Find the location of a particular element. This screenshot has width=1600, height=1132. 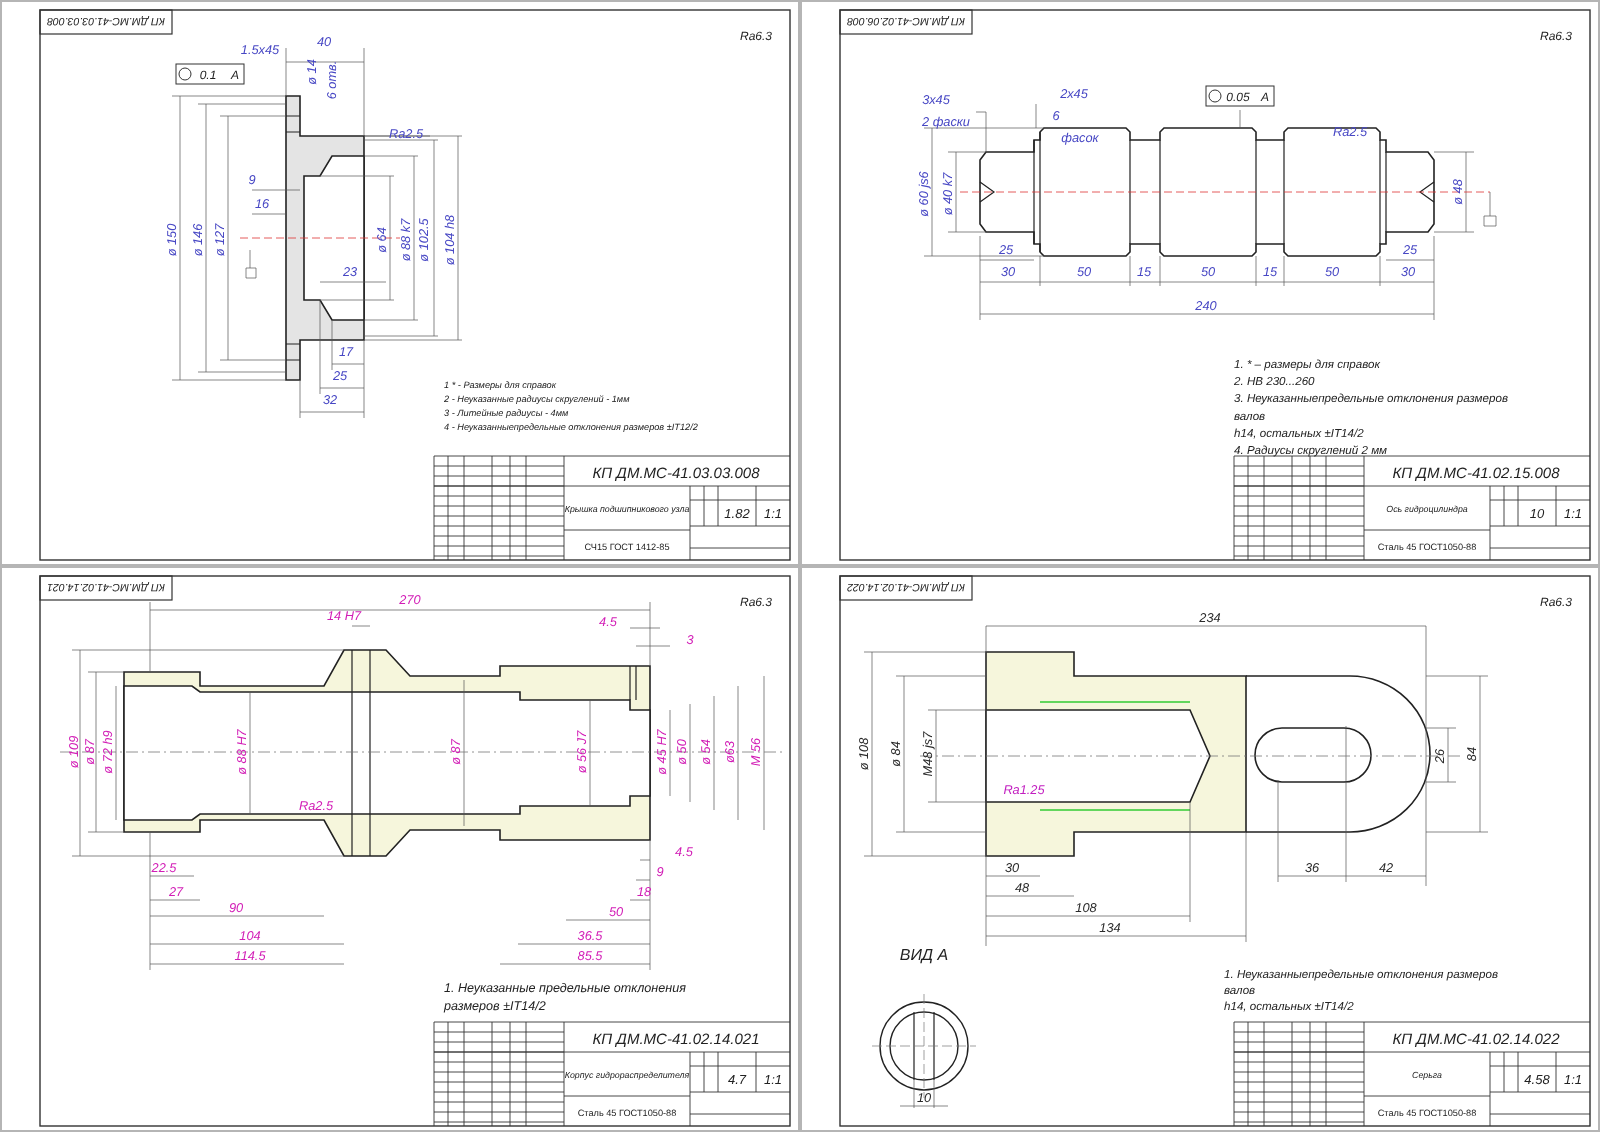

view-label: ВИД А is located at coordinates (924, 955).